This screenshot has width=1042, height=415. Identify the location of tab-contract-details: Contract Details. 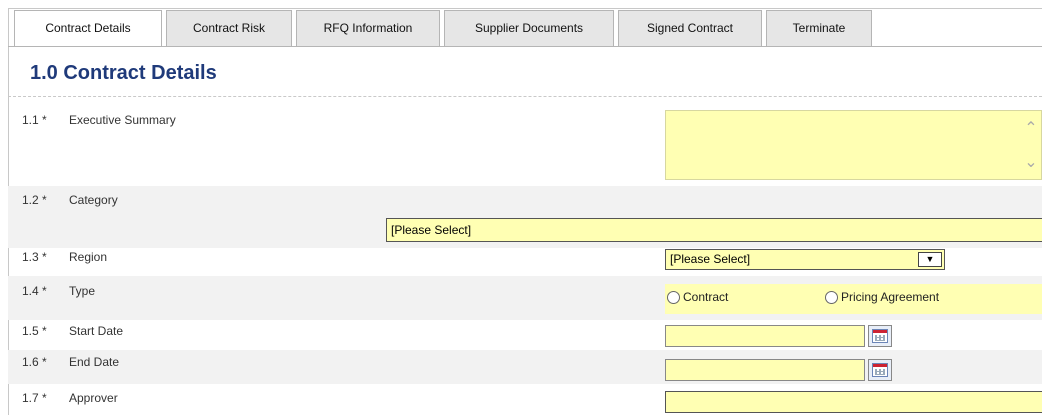
(88, 28).